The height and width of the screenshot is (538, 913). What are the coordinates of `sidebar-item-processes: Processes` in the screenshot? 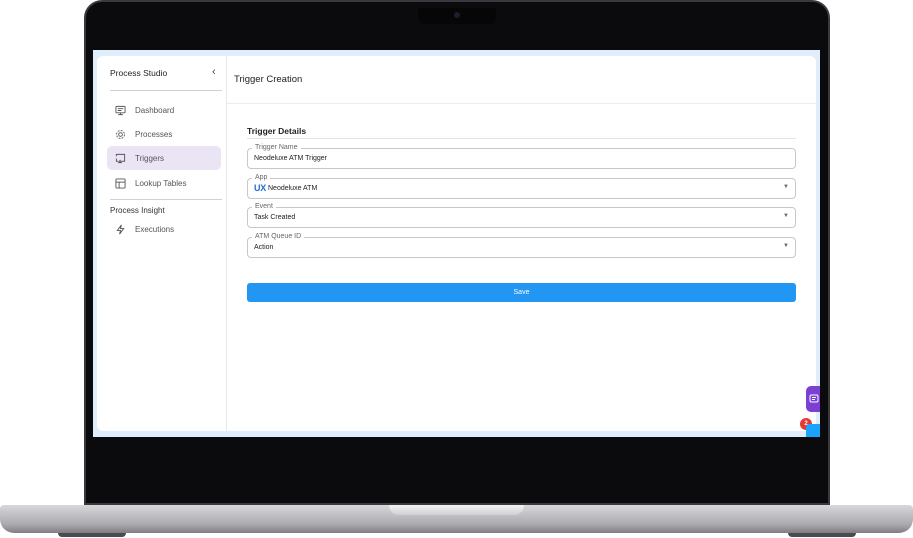 It's located at (164, 134).